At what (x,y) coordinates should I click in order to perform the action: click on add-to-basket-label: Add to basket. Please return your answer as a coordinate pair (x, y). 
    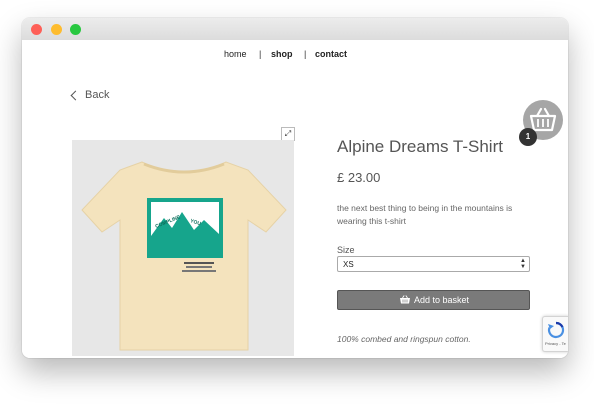
    Looking at the image, I should click on (442, 300).